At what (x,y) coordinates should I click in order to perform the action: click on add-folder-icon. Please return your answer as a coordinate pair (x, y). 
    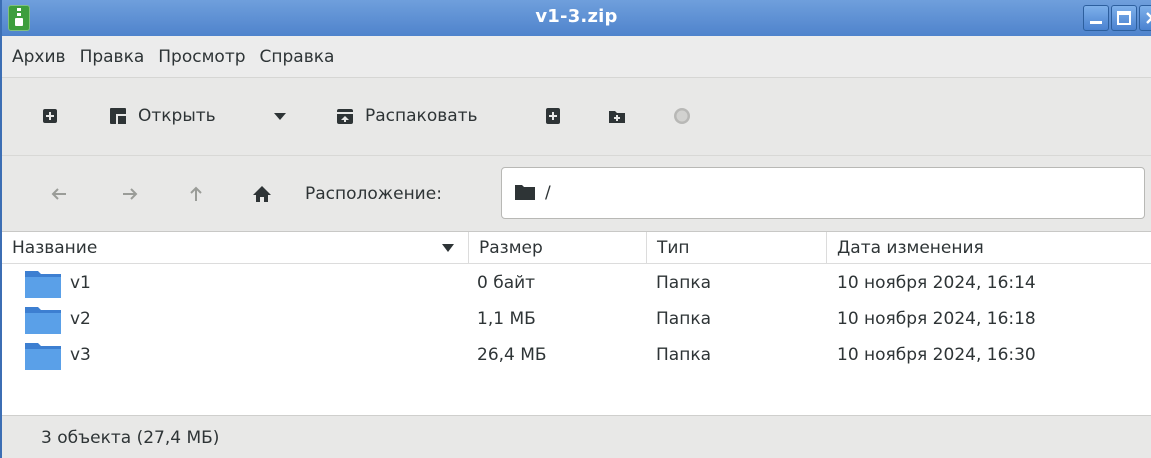
    Looking at the image, I should click on (617, 116).